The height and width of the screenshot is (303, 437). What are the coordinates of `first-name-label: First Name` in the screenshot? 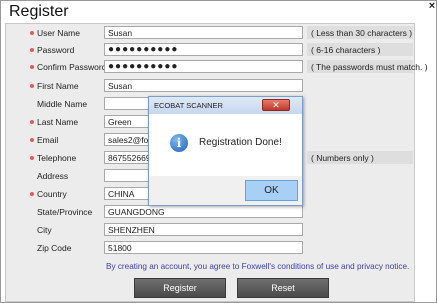 It's located at (58, 86).